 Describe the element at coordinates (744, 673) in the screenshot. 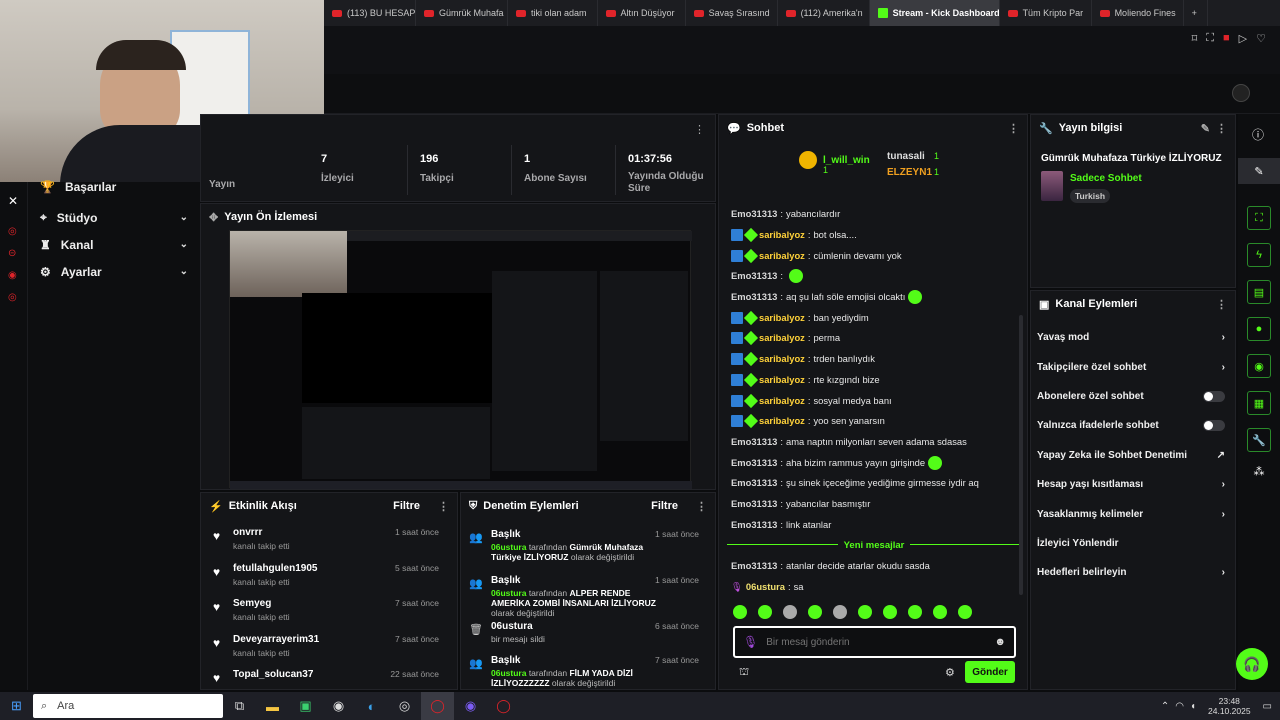

I see `gift-icon: ⛫` at that location.